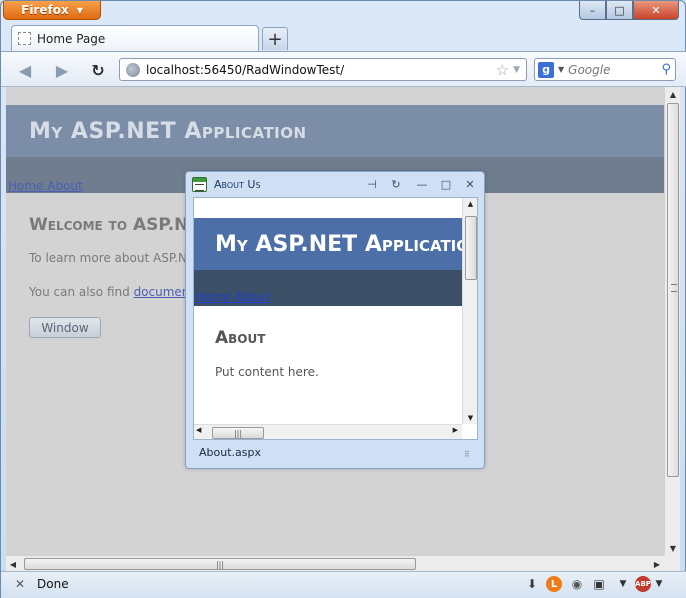 This screenshot has height=598, width=686. Describe the element at coordinates (592, 10) in the screenshot. I see `minimize-button: –` at that location.